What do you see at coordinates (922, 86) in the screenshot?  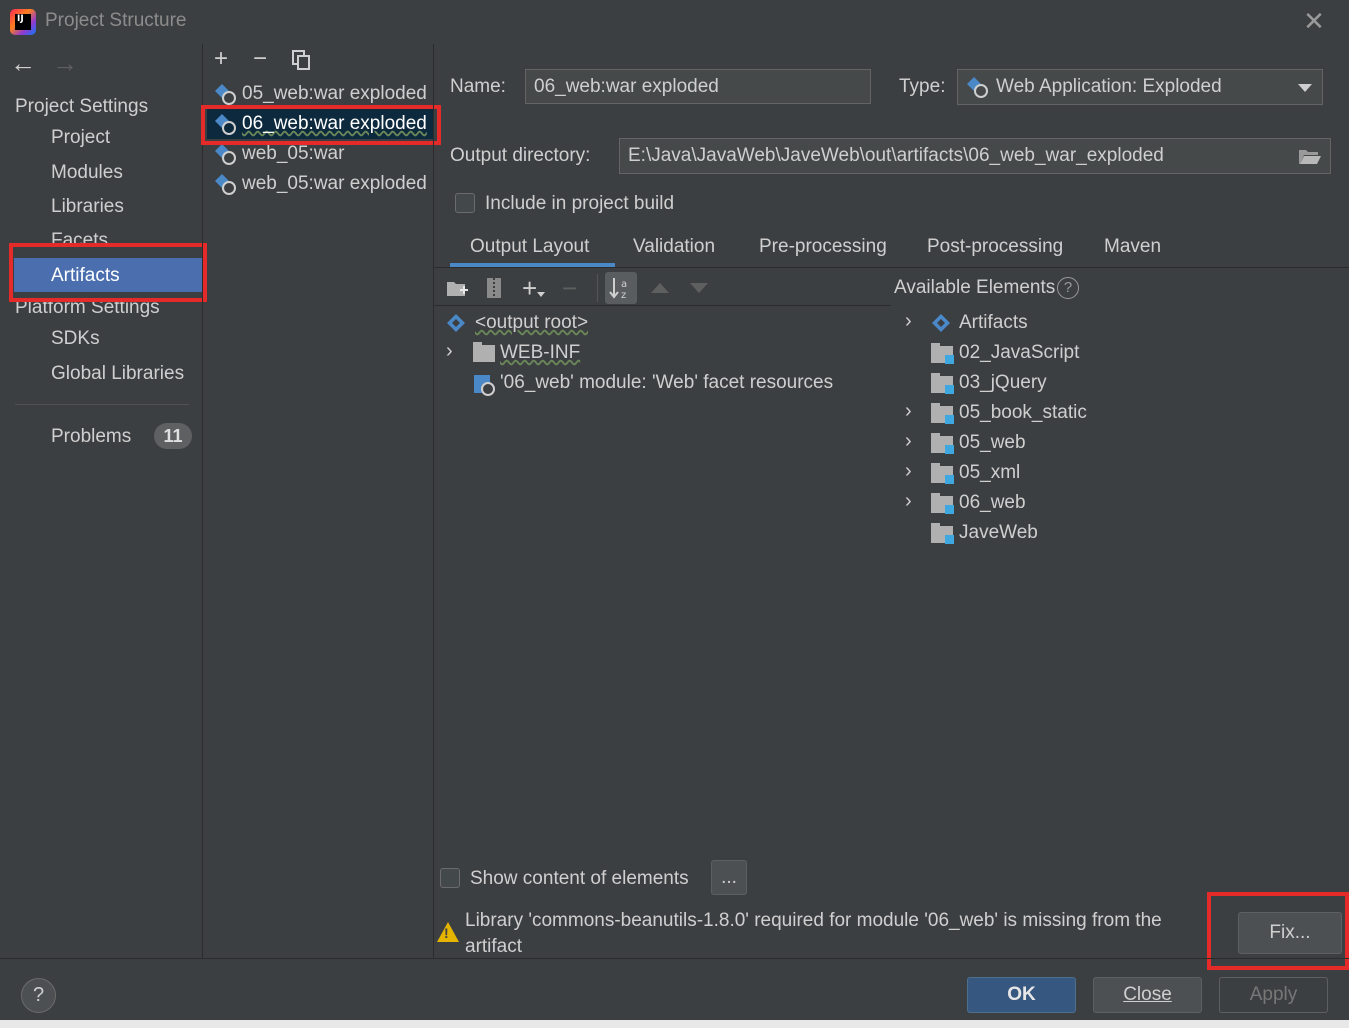 I see `type-label: Type:` at bounding box center [922, 86].